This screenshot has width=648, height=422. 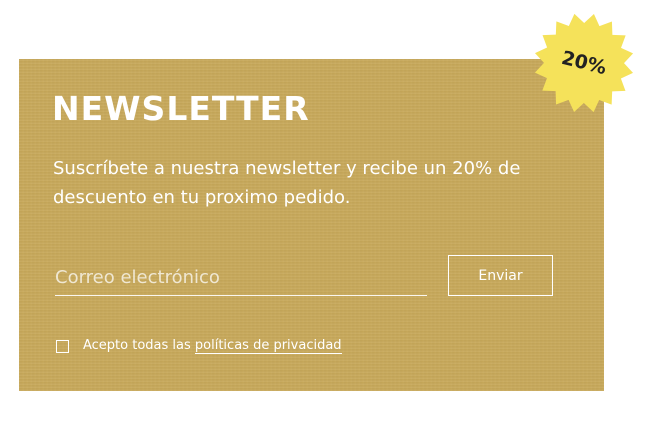 I want to click on consent-prefix: Acepto todas las, so click(x=139, y=345).